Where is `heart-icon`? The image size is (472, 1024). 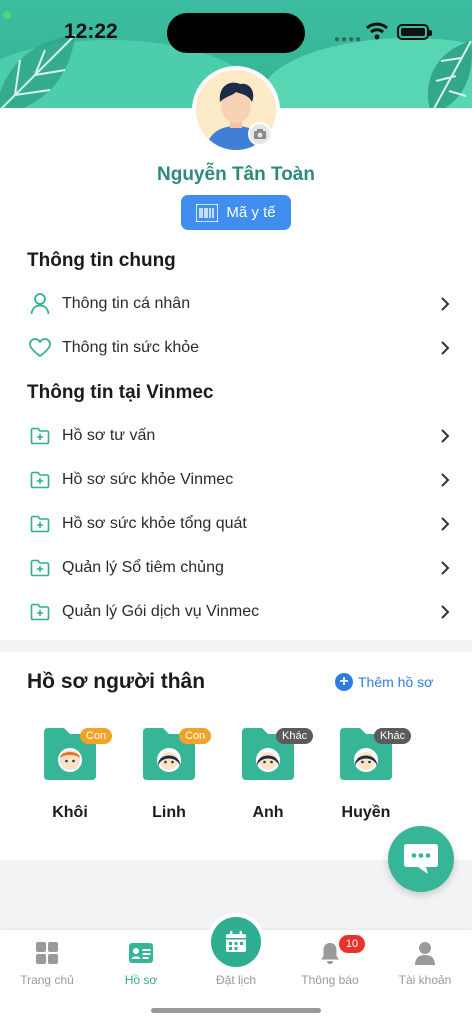
heart-icon is located at coordinates (40, 348).